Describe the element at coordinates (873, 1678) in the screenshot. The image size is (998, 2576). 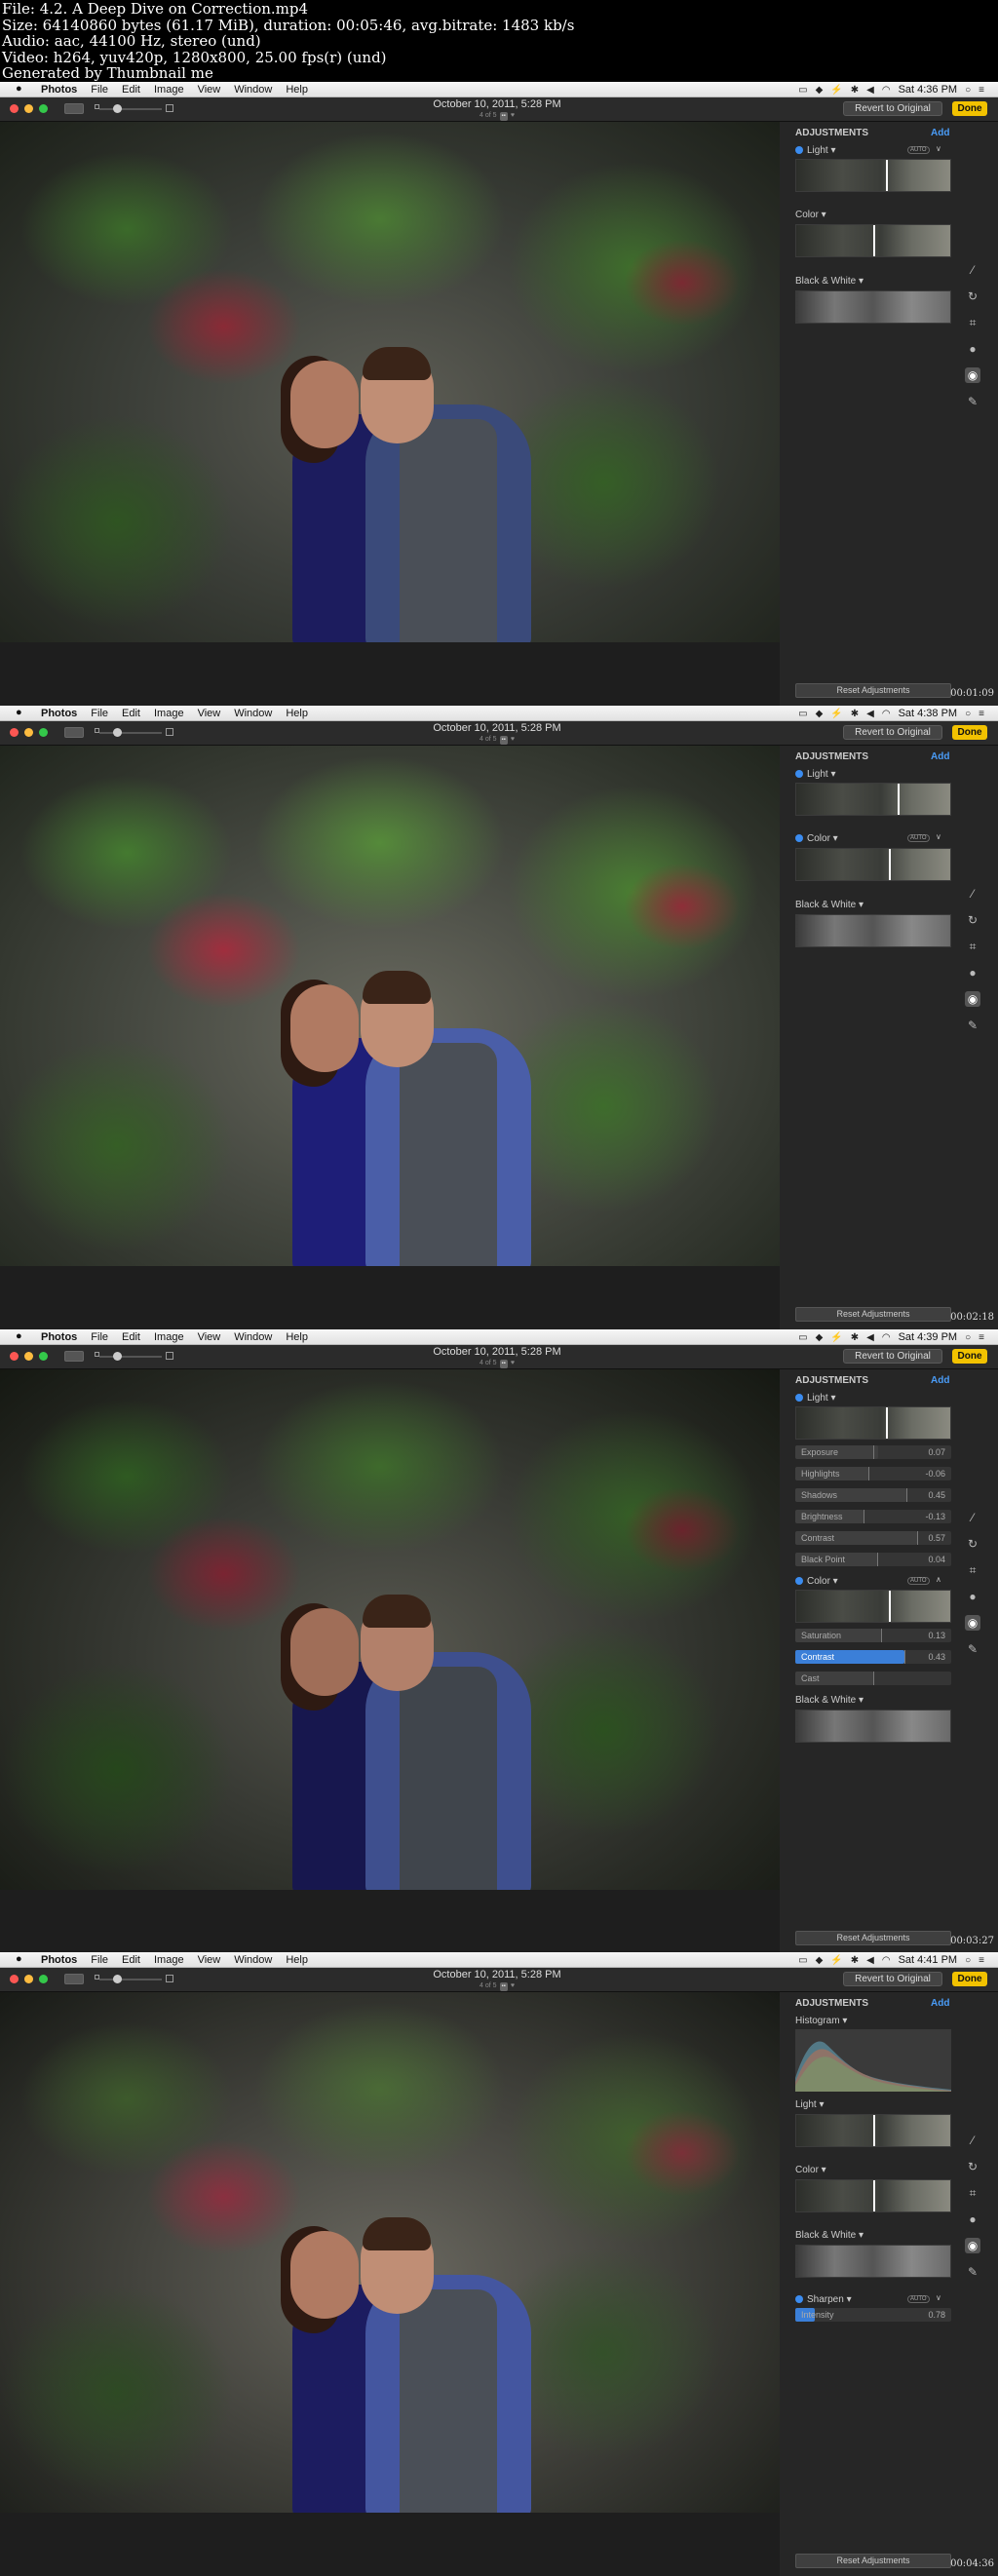
I see `cast-slider: Cast` at that location.